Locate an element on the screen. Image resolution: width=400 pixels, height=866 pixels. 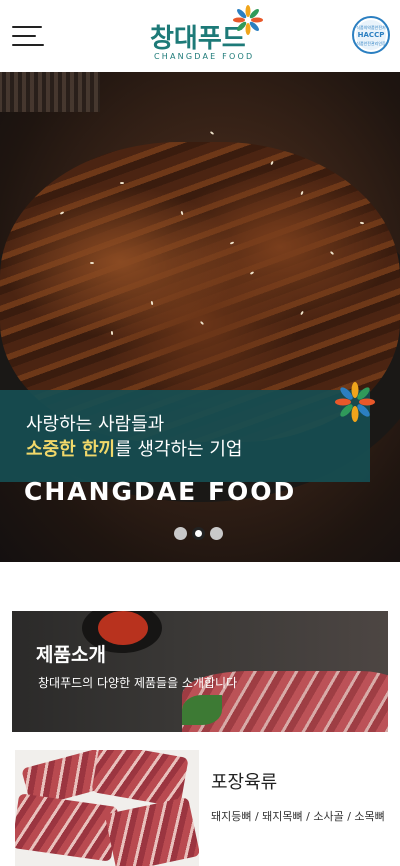
slider-pagination is located at coordinates (204, 534).